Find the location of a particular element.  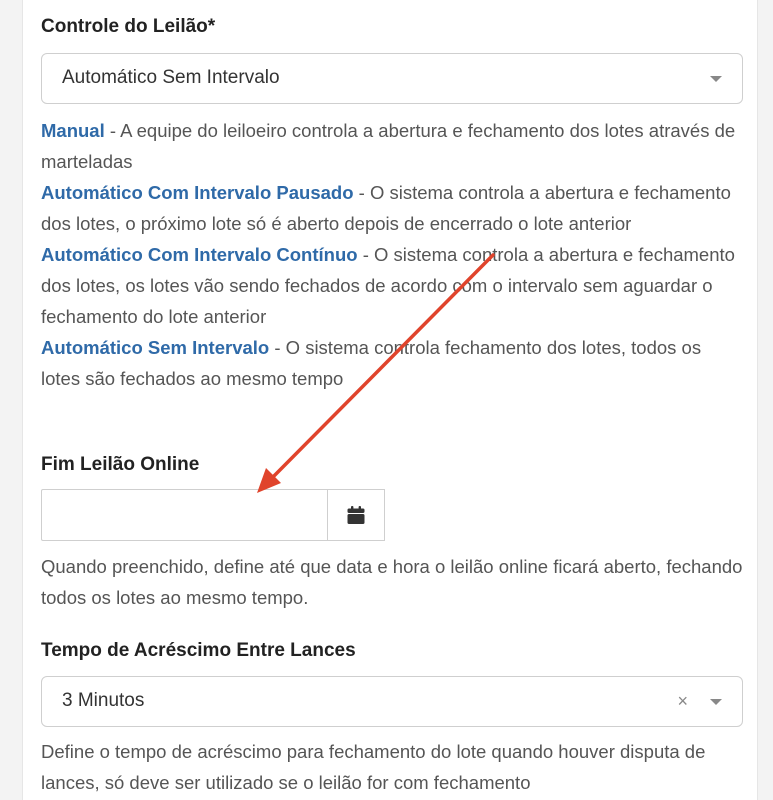

controle-select: Automático Sem Intervalo is located at coordinates (392, 78).